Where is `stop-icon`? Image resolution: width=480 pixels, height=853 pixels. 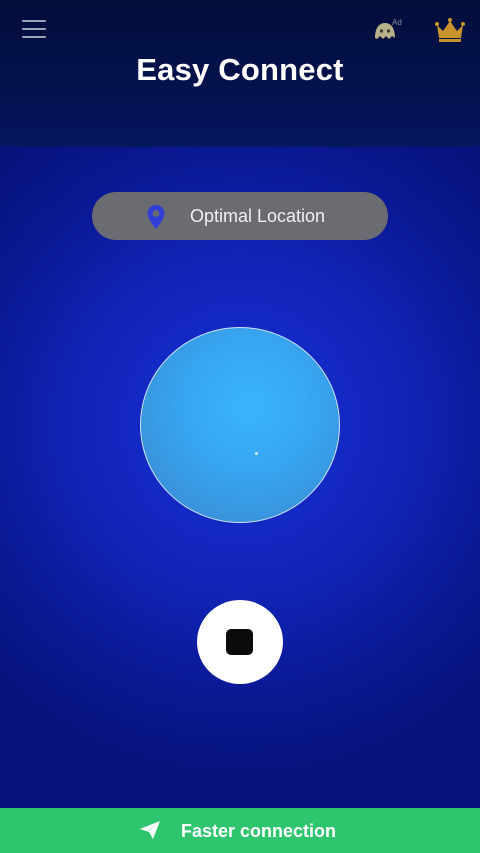 stop-icon is located at coordinates (239, 642).